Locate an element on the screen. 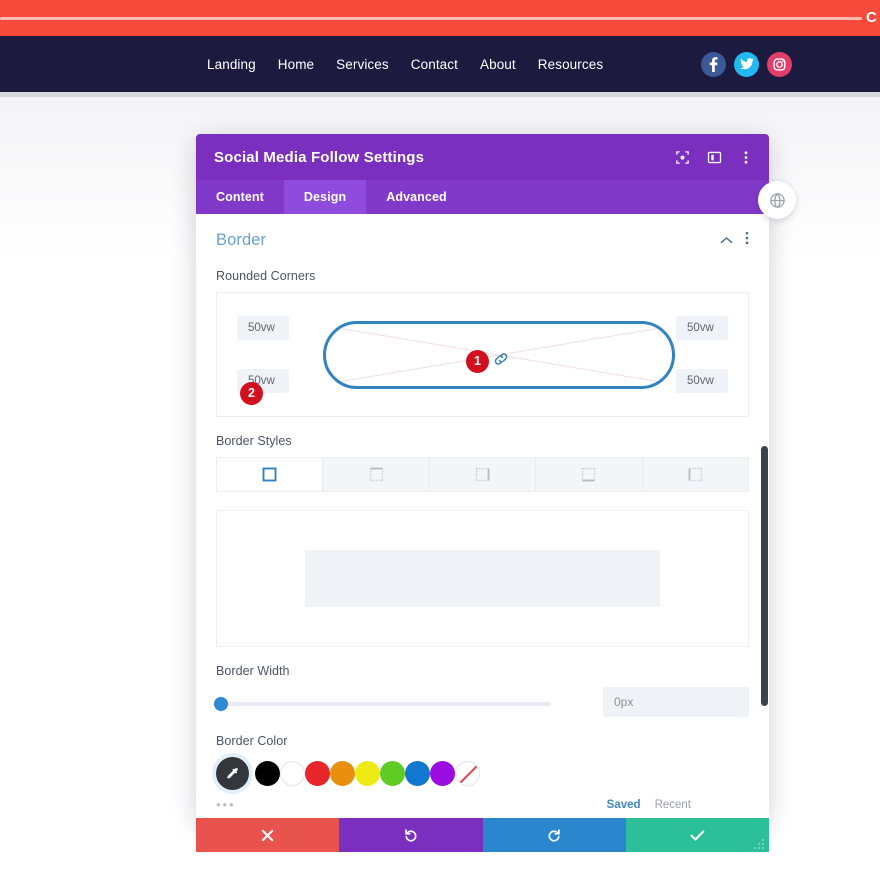 The width and height of the screenshot is (880, 878). border-preview-box is located at coordinates (482, 578).